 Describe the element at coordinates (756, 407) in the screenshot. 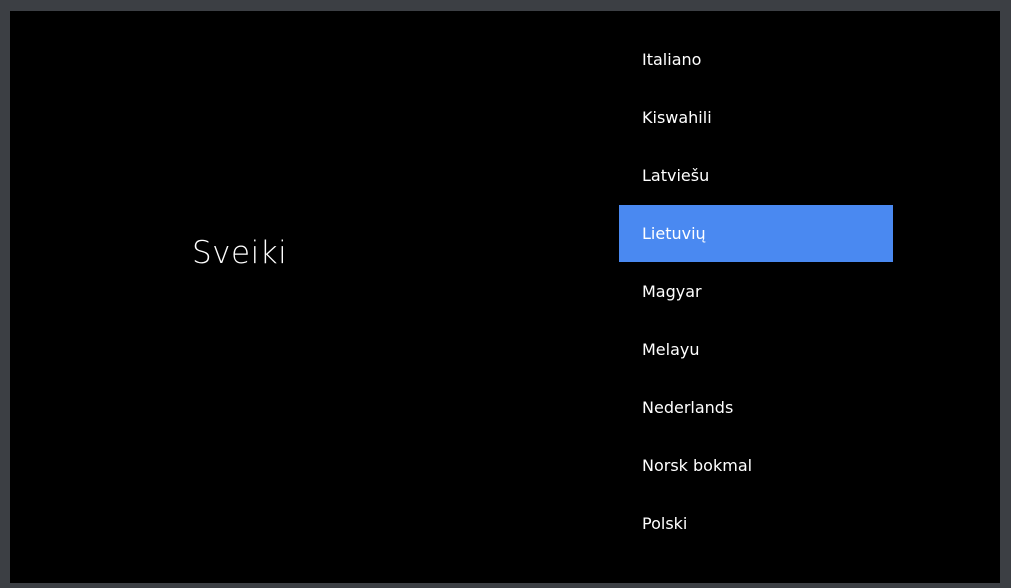

I see `language-item-nederlands: Nederlands` at that location.